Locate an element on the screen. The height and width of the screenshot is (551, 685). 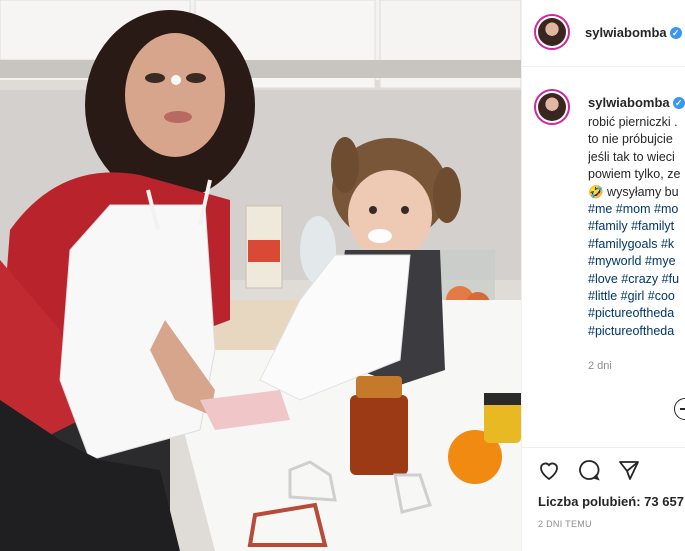
hashtag-line: #familygoals #k is located at coordinates (636, 244).